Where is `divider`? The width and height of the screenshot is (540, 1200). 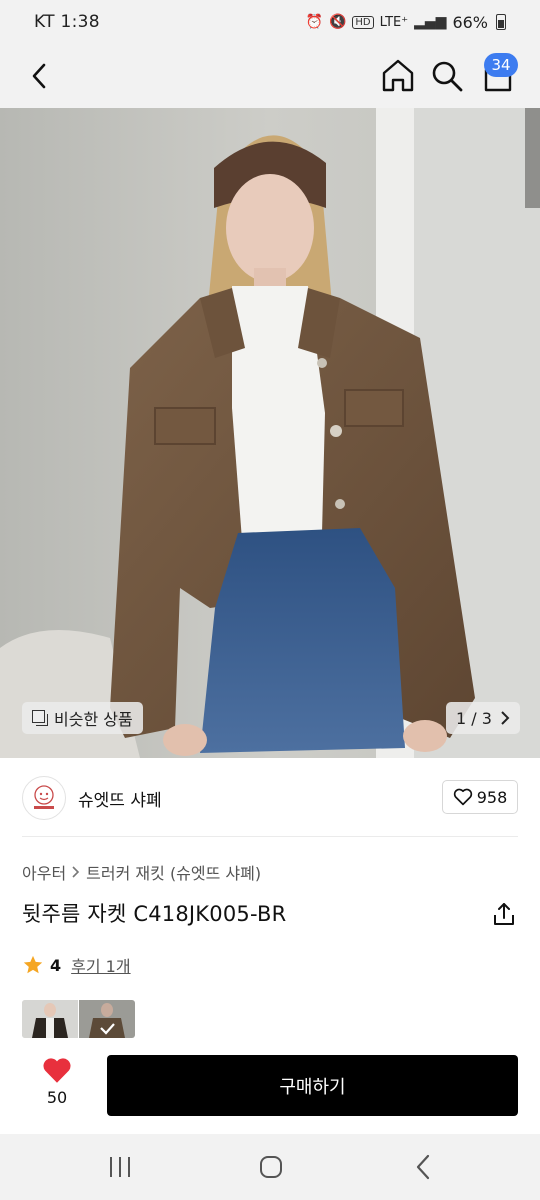
divider is located at coordinates (270, 836).